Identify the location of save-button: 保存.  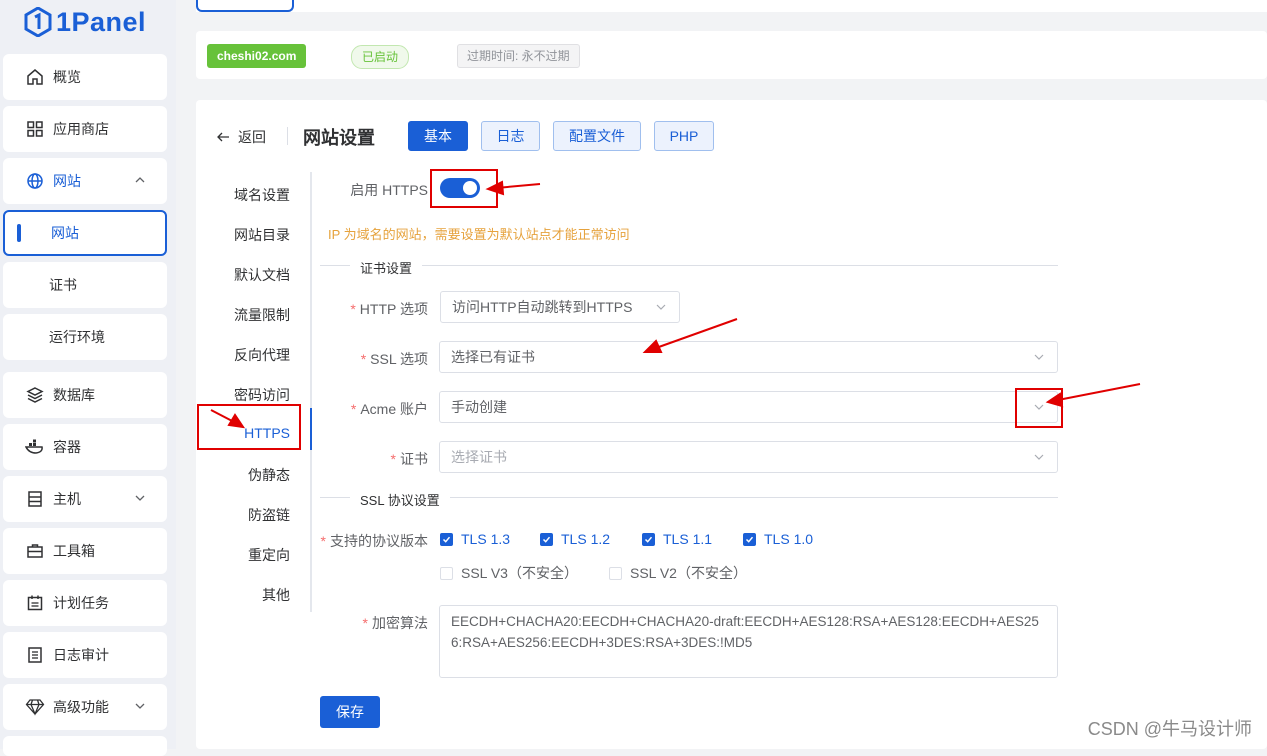
(350, 712).